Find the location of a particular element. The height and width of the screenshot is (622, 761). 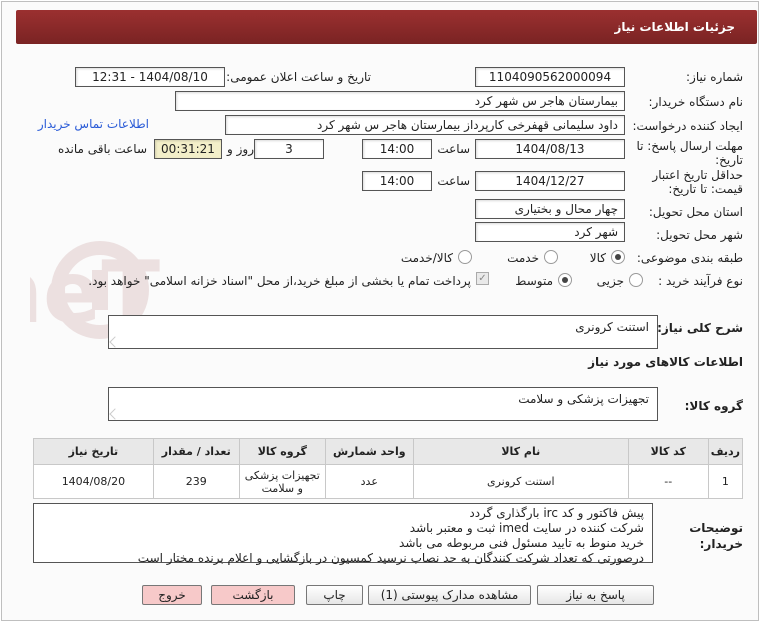

validity-label: حداقل تاریخ اعتبار is located at coordinates (697, 175).